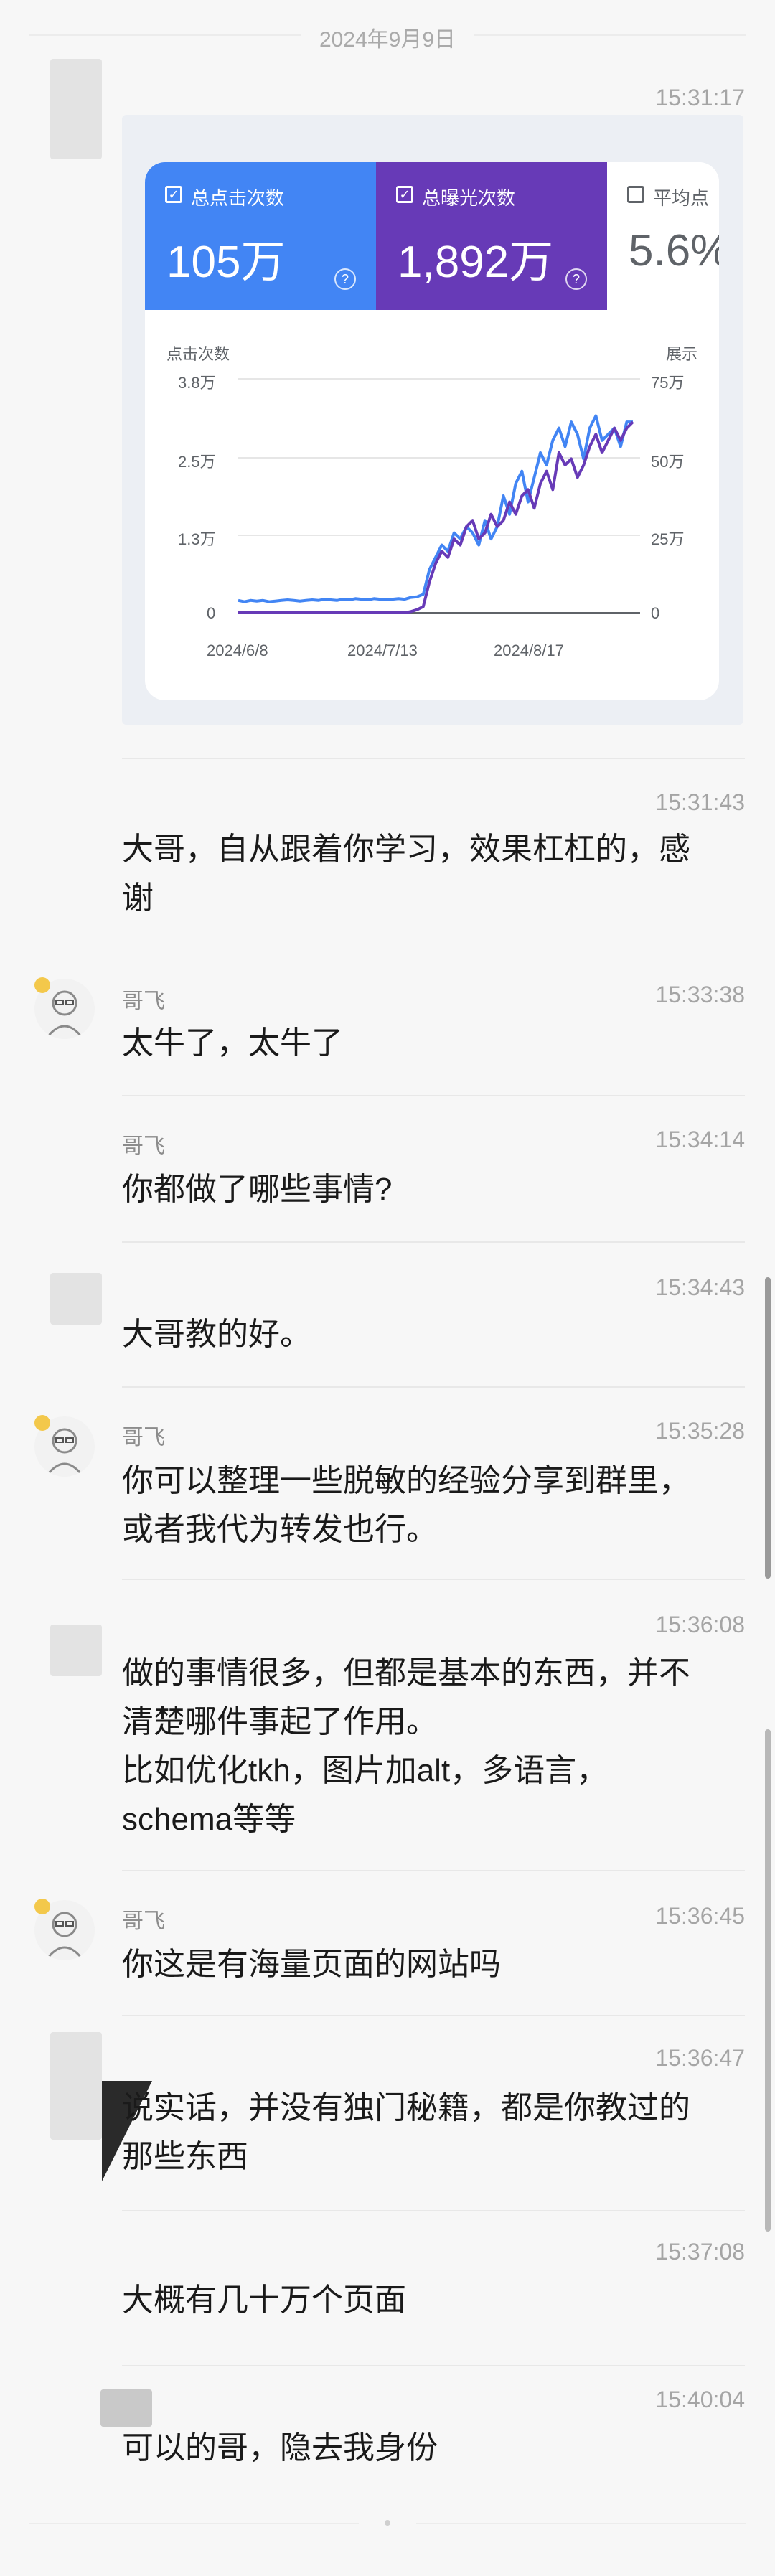  I want to click on message-text: 大哥，自从跟着你学习，效果杠杠的，感 谢, so click(427, 874).